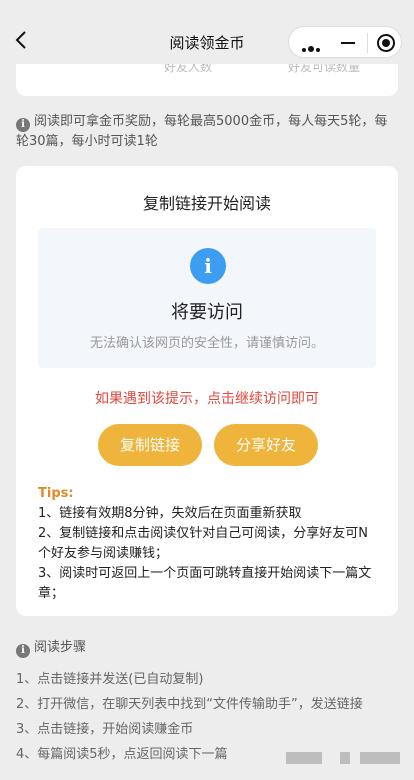  I want to click on close-target-icon, so click(386, 43).